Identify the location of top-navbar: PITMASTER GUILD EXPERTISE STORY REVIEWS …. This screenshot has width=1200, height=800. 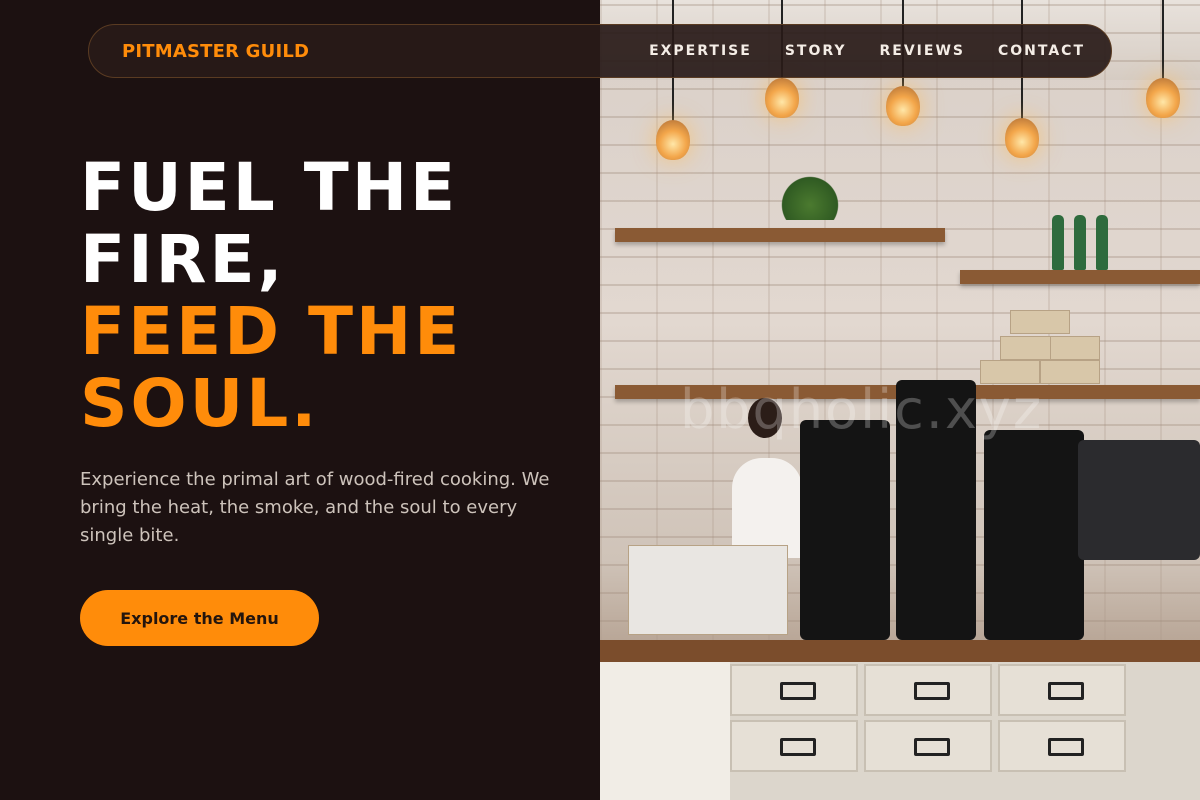
(600, 51).